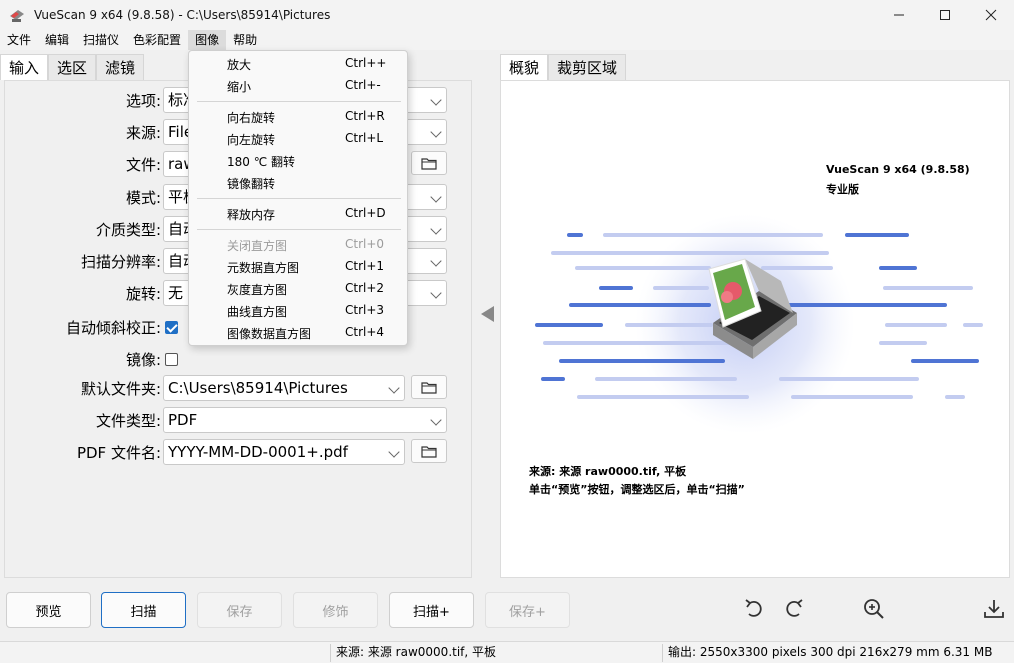 The width and height of the screenshot is (1014, 663). I want to click on close-icon, so click(991, 15).